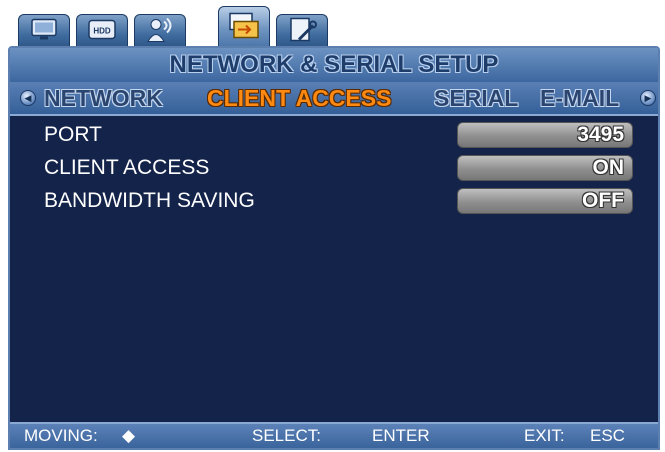 The width and height of the screenshot is (665, 452). I want to click on tab-tools, so click(302, 31).